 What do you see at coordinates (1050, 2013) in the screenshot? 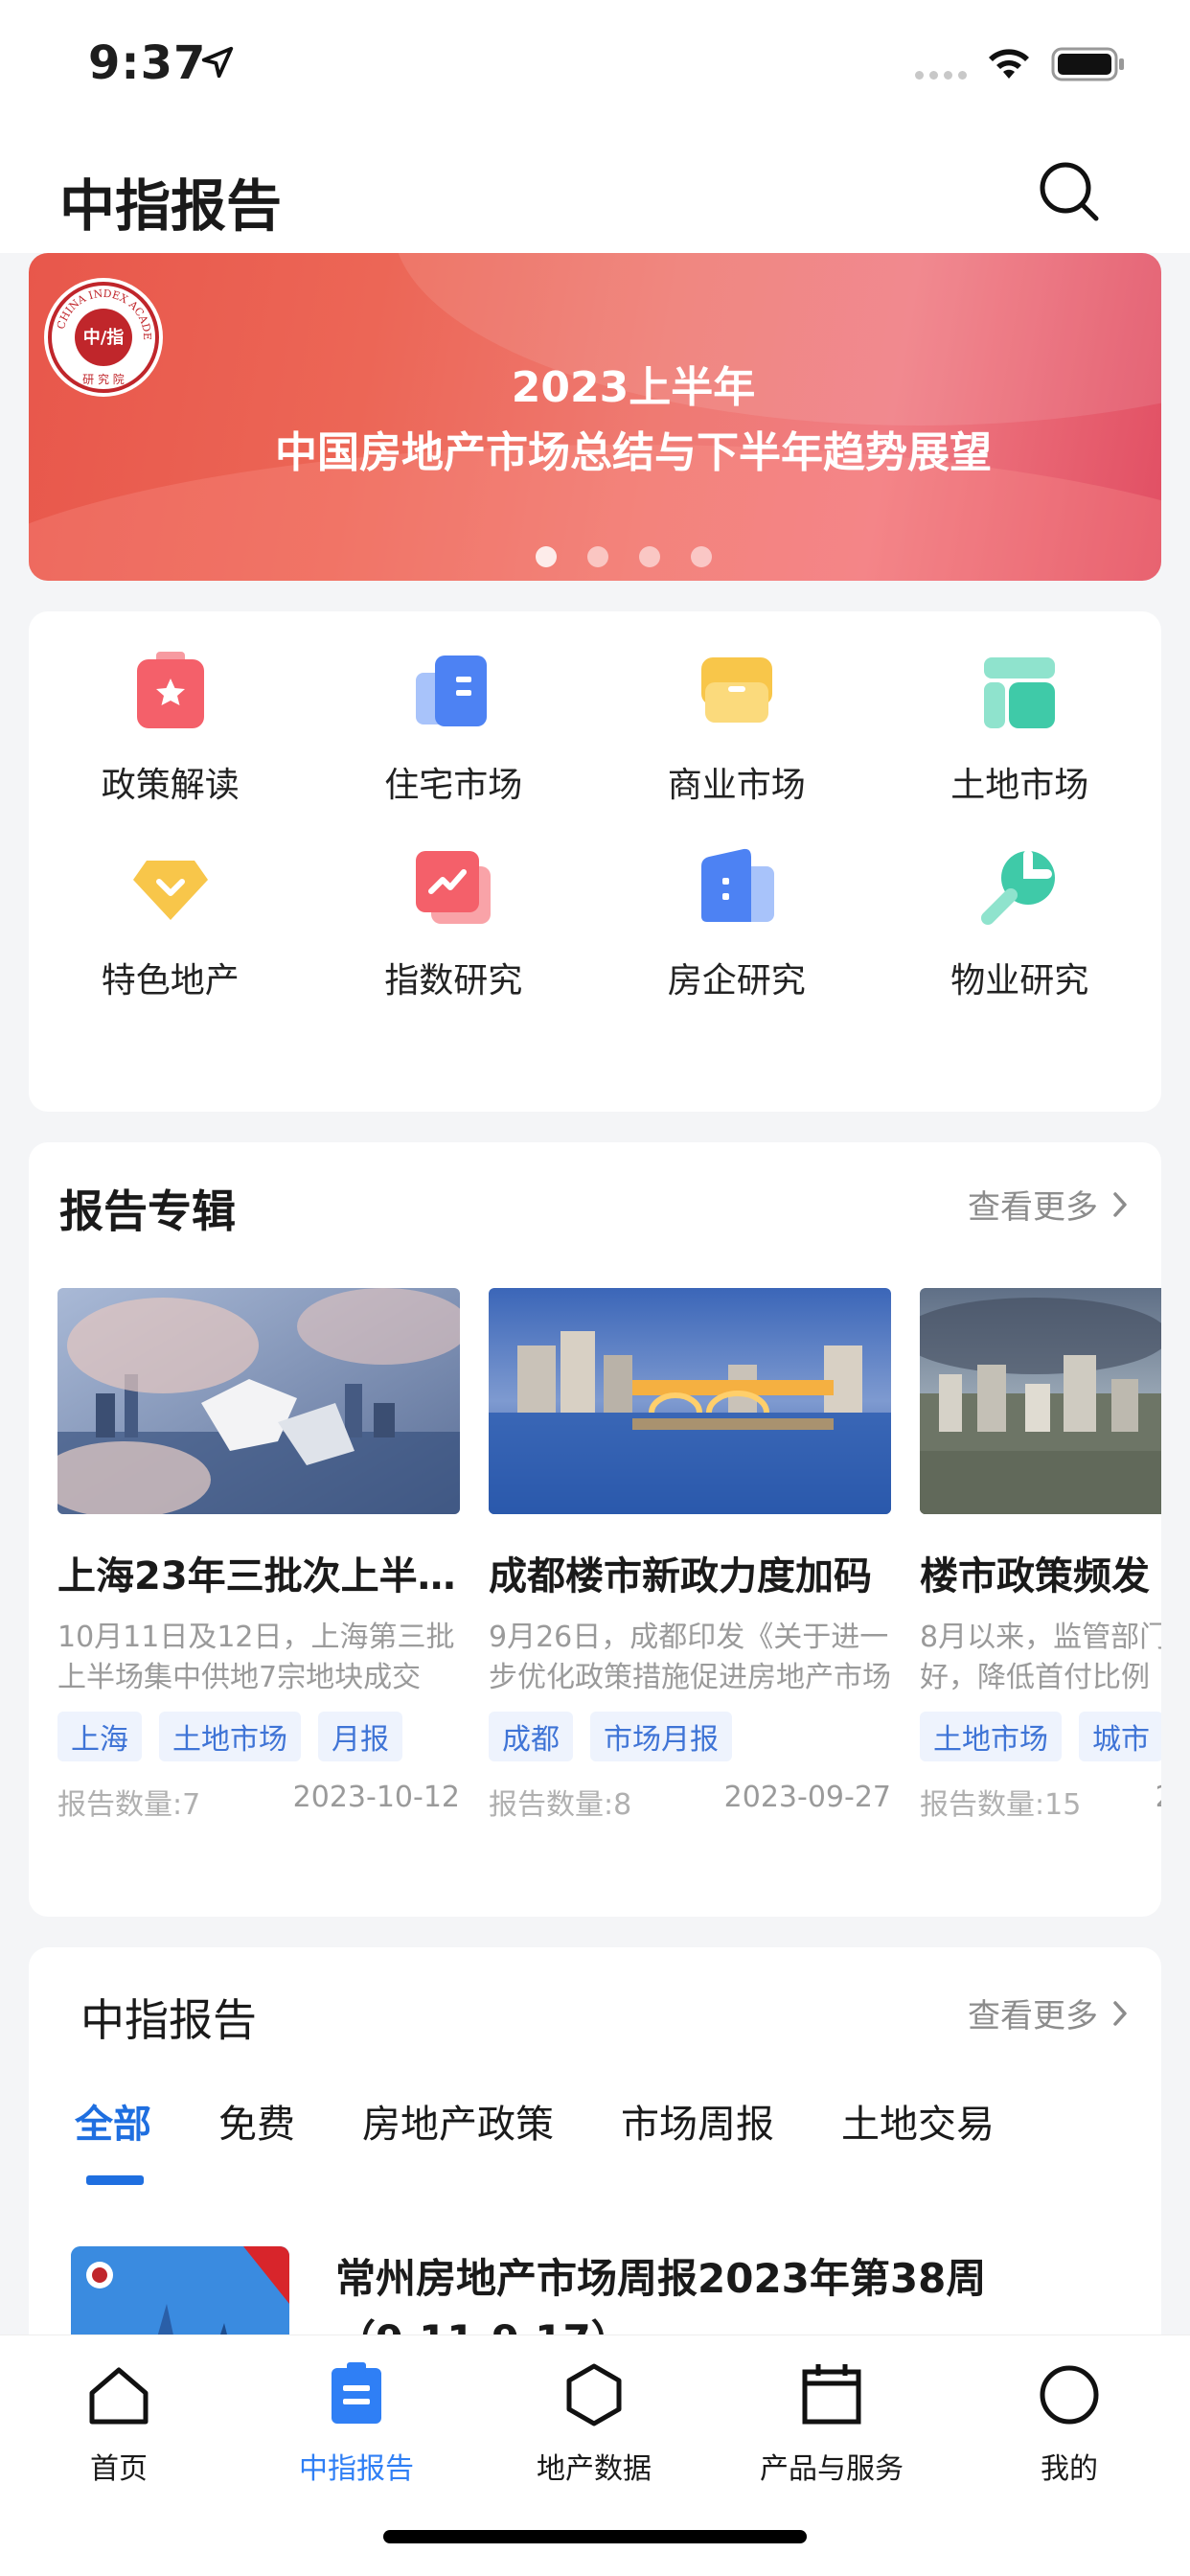
I see `reports-more-link: 查看更多` at bounding box center [1050, 2013].